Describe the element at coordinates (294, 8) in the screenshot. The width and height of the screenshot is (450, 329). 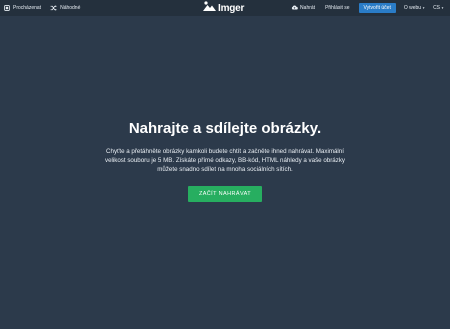
I see `cloud-upload-icon` at that location.